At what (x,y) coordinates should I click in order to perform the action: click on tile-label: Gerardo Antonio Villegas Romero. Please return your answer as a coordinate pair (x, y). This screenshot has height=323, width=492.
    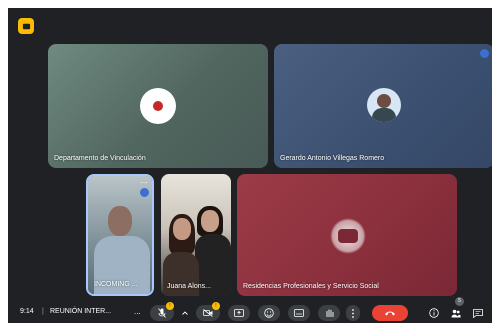
    Looking at the image, I should click on (332, 158).